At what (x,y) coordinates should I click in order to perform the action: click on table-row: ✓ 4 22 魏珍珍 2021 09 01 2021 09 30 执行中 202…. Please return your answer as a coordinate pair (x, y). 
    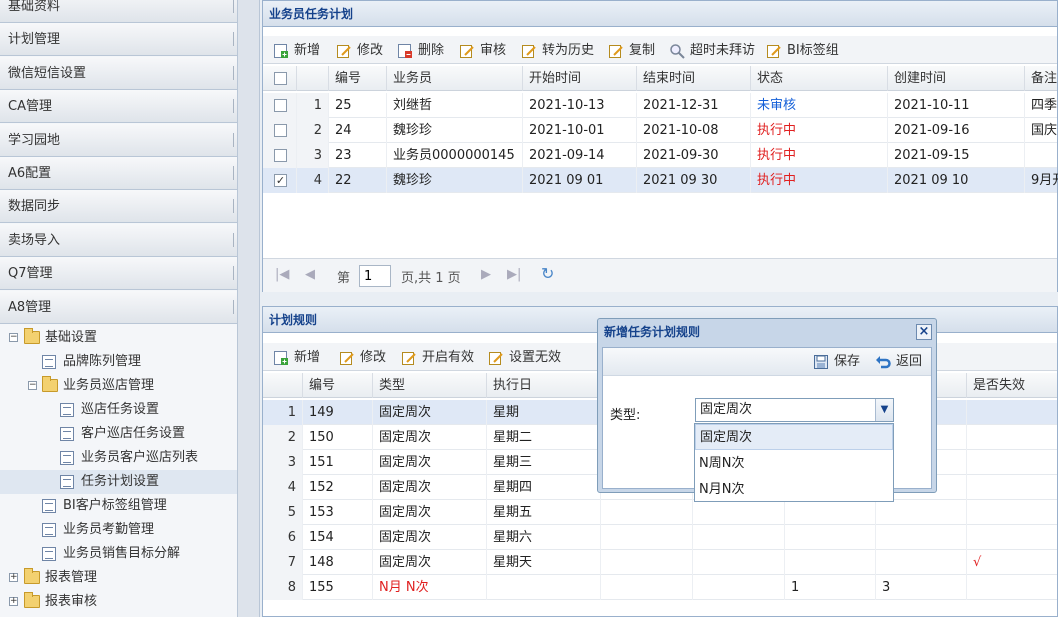
    Looking at the image, I should click on (660, 180).